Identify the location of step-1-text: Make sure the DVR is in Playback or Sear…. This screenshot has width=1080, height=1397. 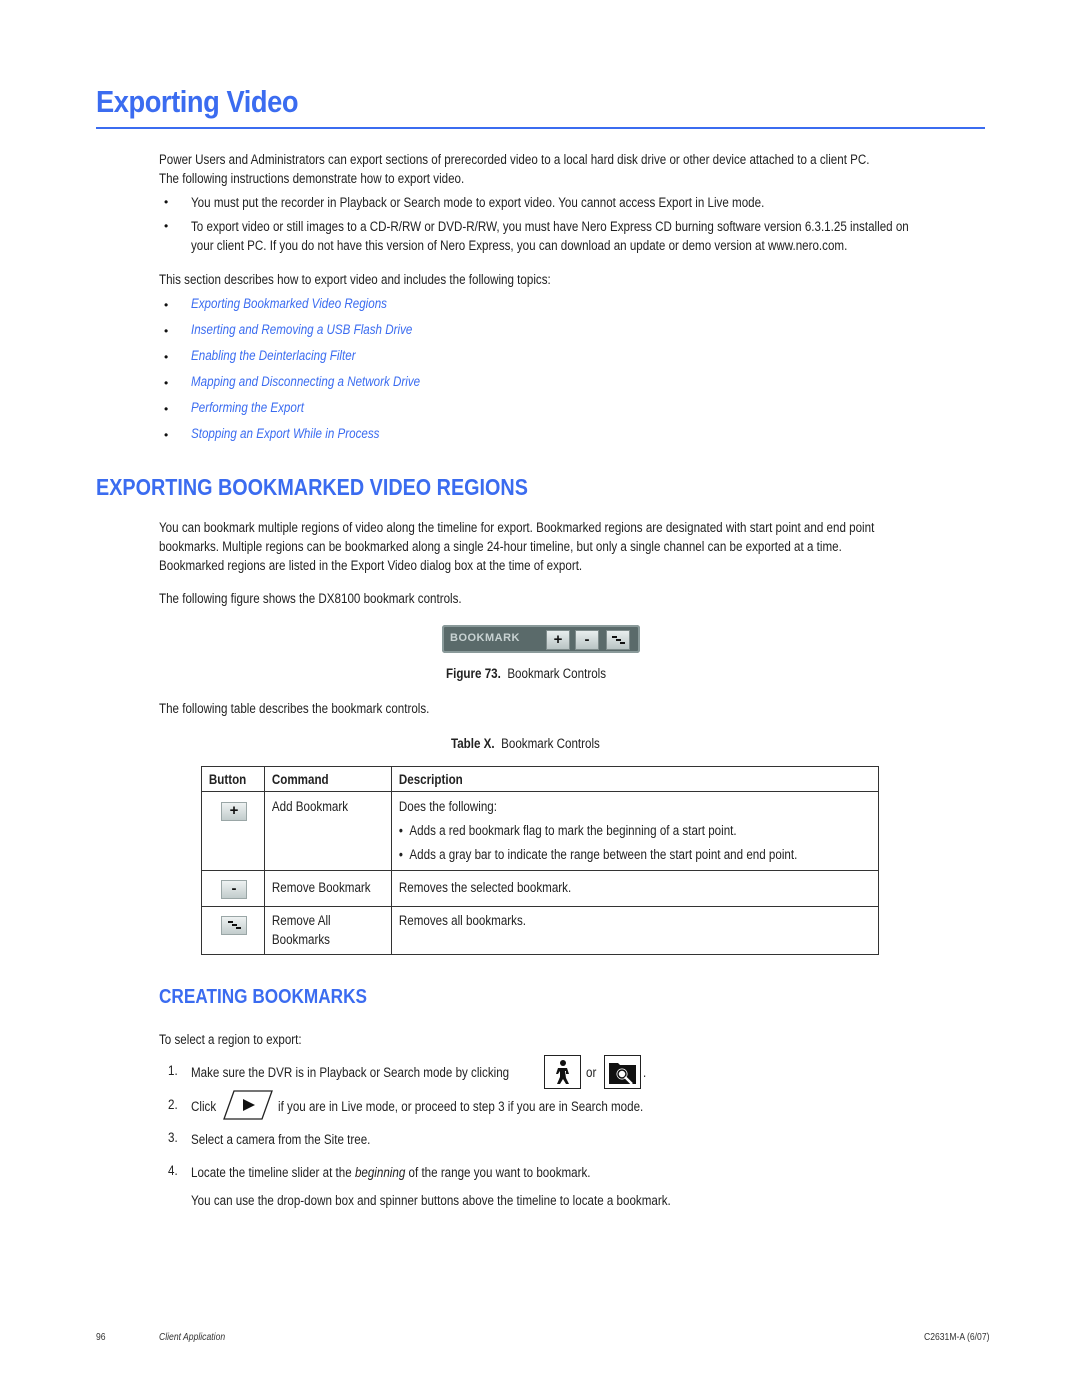
(350, 1072).